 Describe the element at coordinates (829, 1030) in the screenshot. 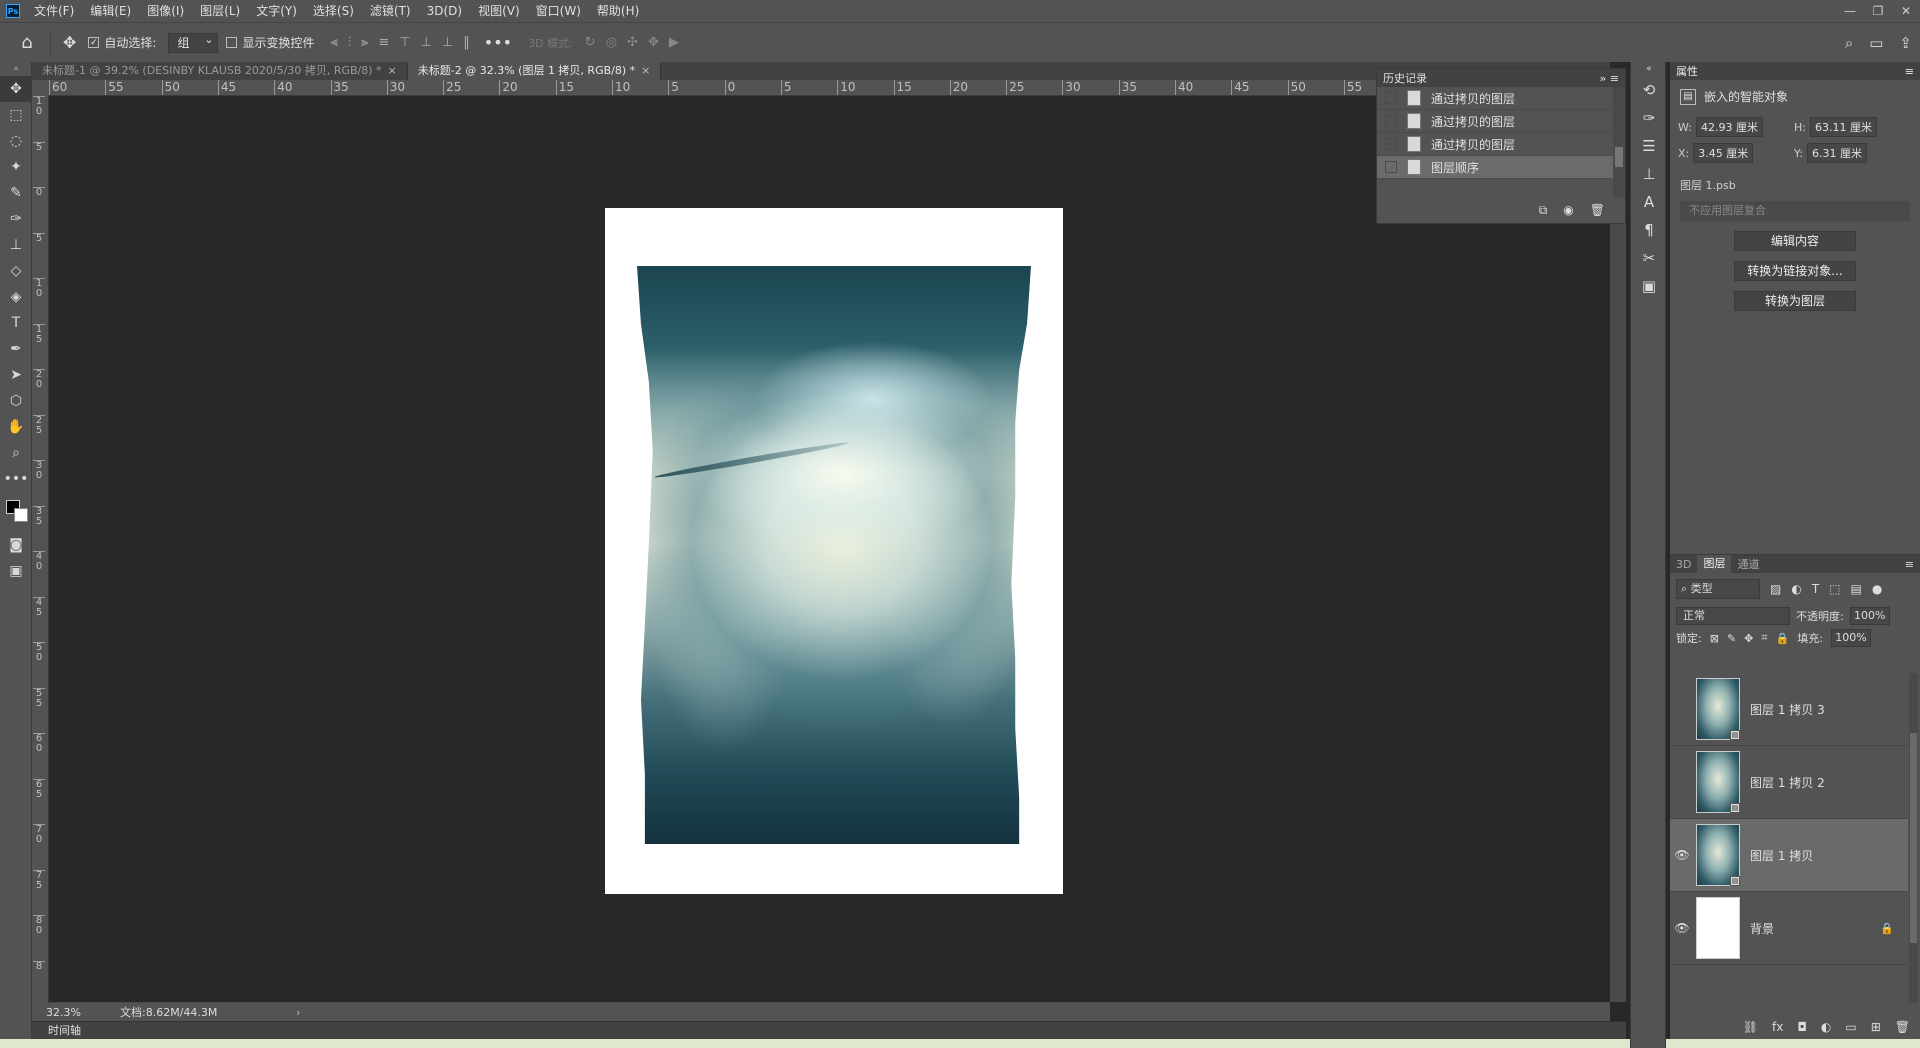

I see `timeline-panel-tab: 时间轴` at that location.